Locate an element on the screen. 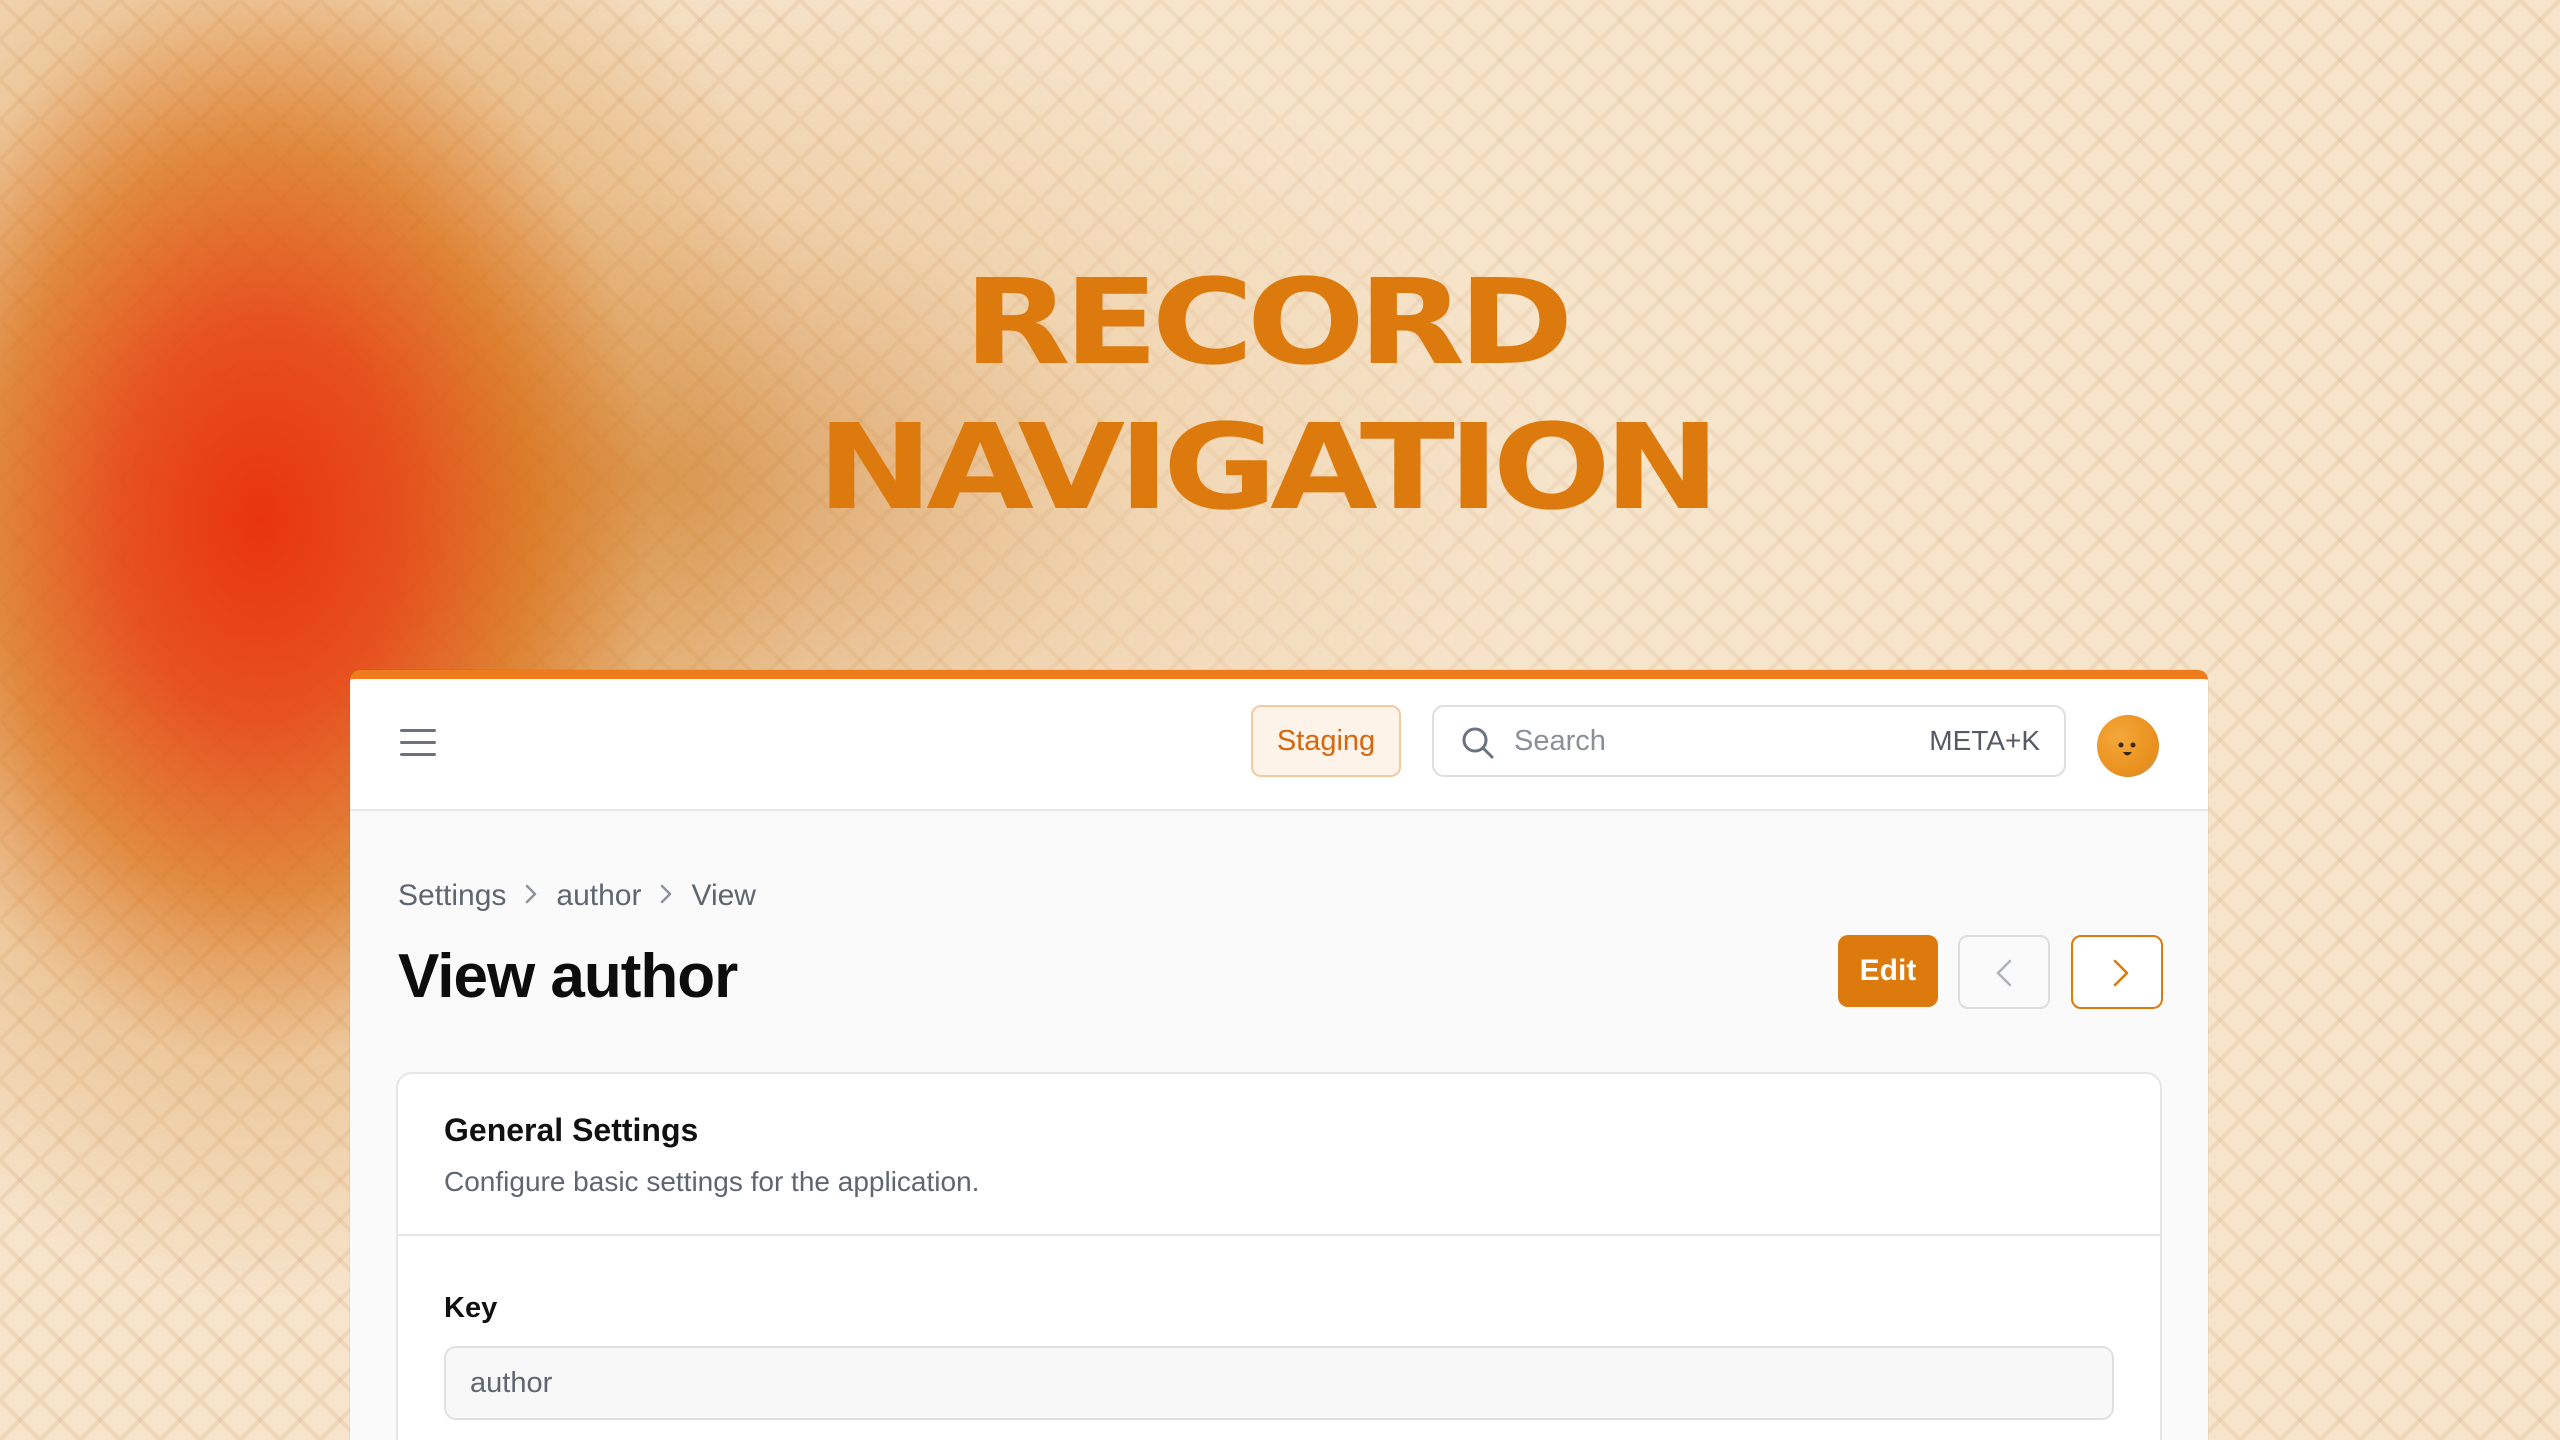 Image resolution: width=2560 pixels, height=1440 pixels. chevron-left-icon is located at coordinates (2004, 973).